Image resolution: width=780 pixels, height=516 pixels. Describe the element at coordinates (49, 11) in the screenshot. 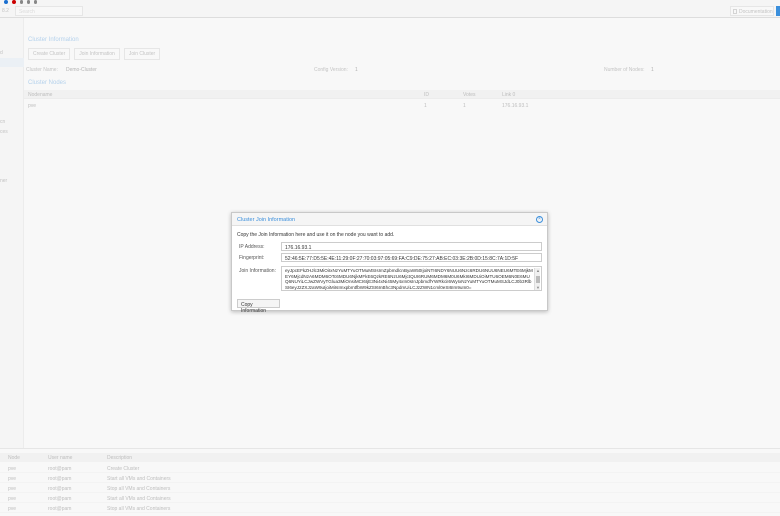

I see `search-input: Search` at that location.